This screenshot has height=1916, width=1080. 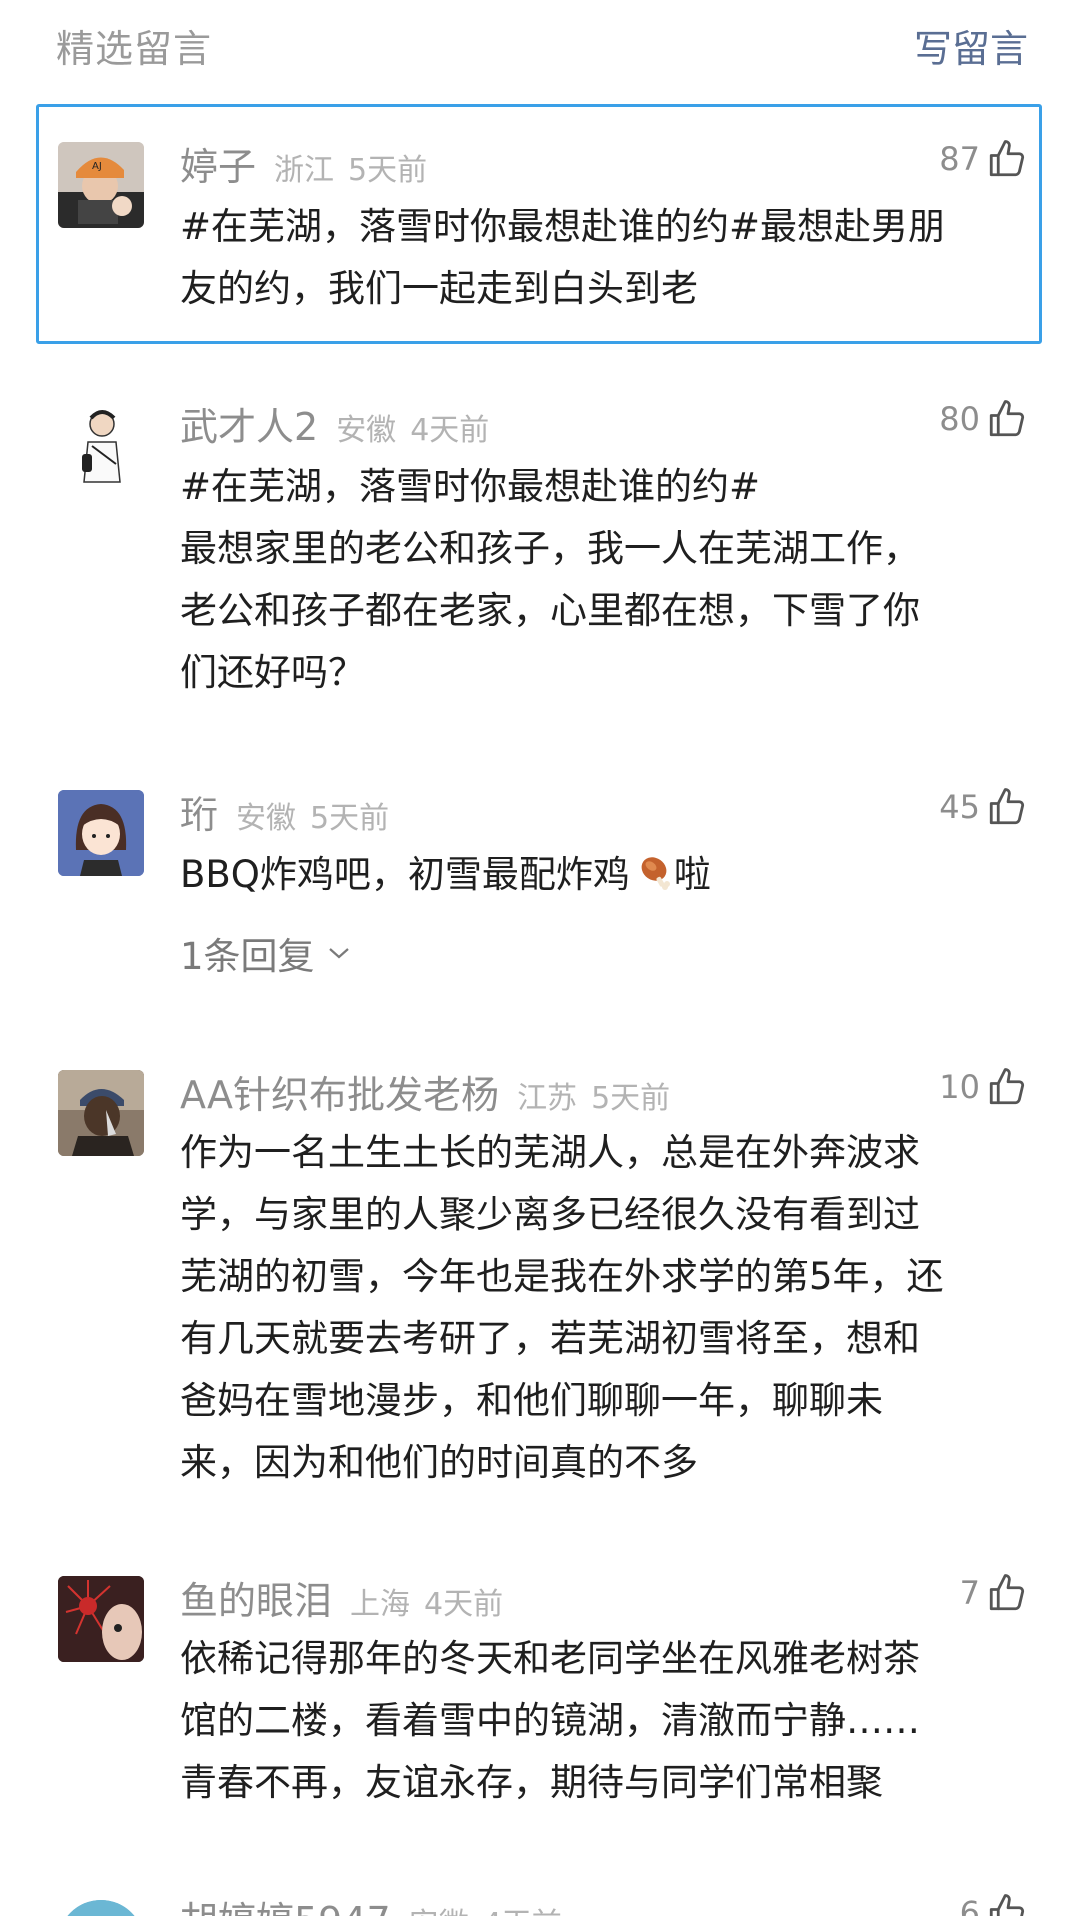 What do you see at coordinates (550, 1214) in the screenshot?
I see `comment-line: 学，与家里的人聚少离多已经很久没有看到过` at bounding box center [550, 1214].